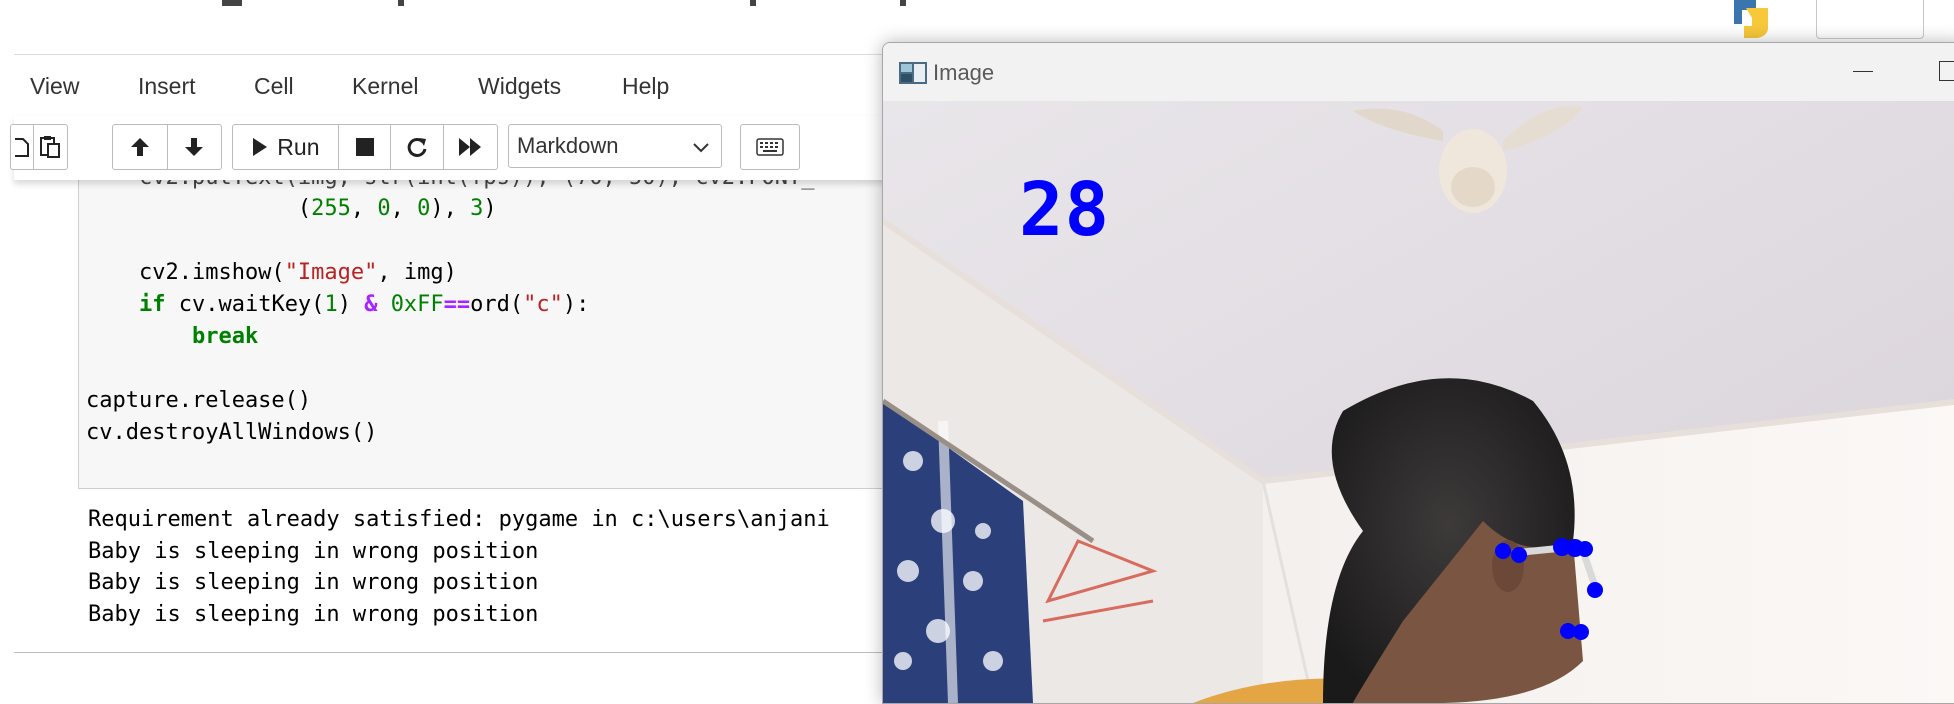  Describe the element at coordinates (977, 15) in the screenshot. I see `notebook-header-strip` at that location.